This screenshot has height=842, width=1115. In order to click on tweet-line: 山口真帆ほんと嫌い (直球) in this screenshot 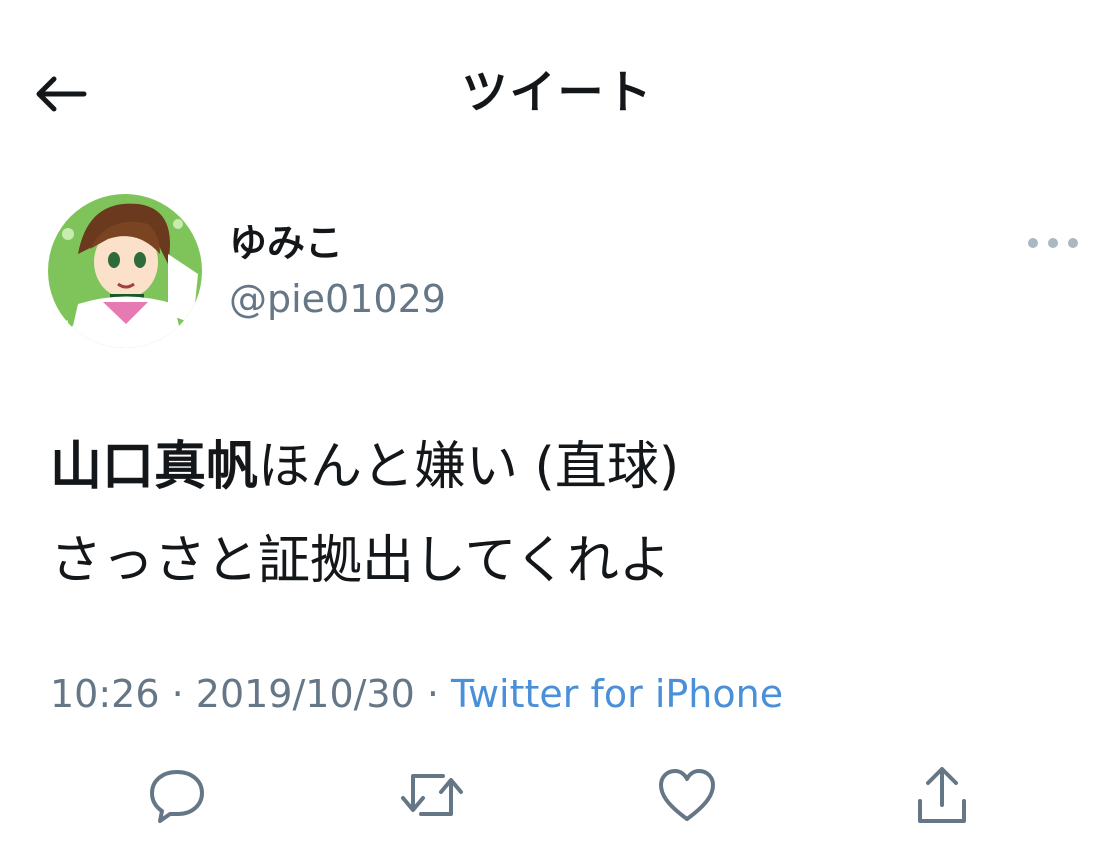, I will do `click(560, 467)`.